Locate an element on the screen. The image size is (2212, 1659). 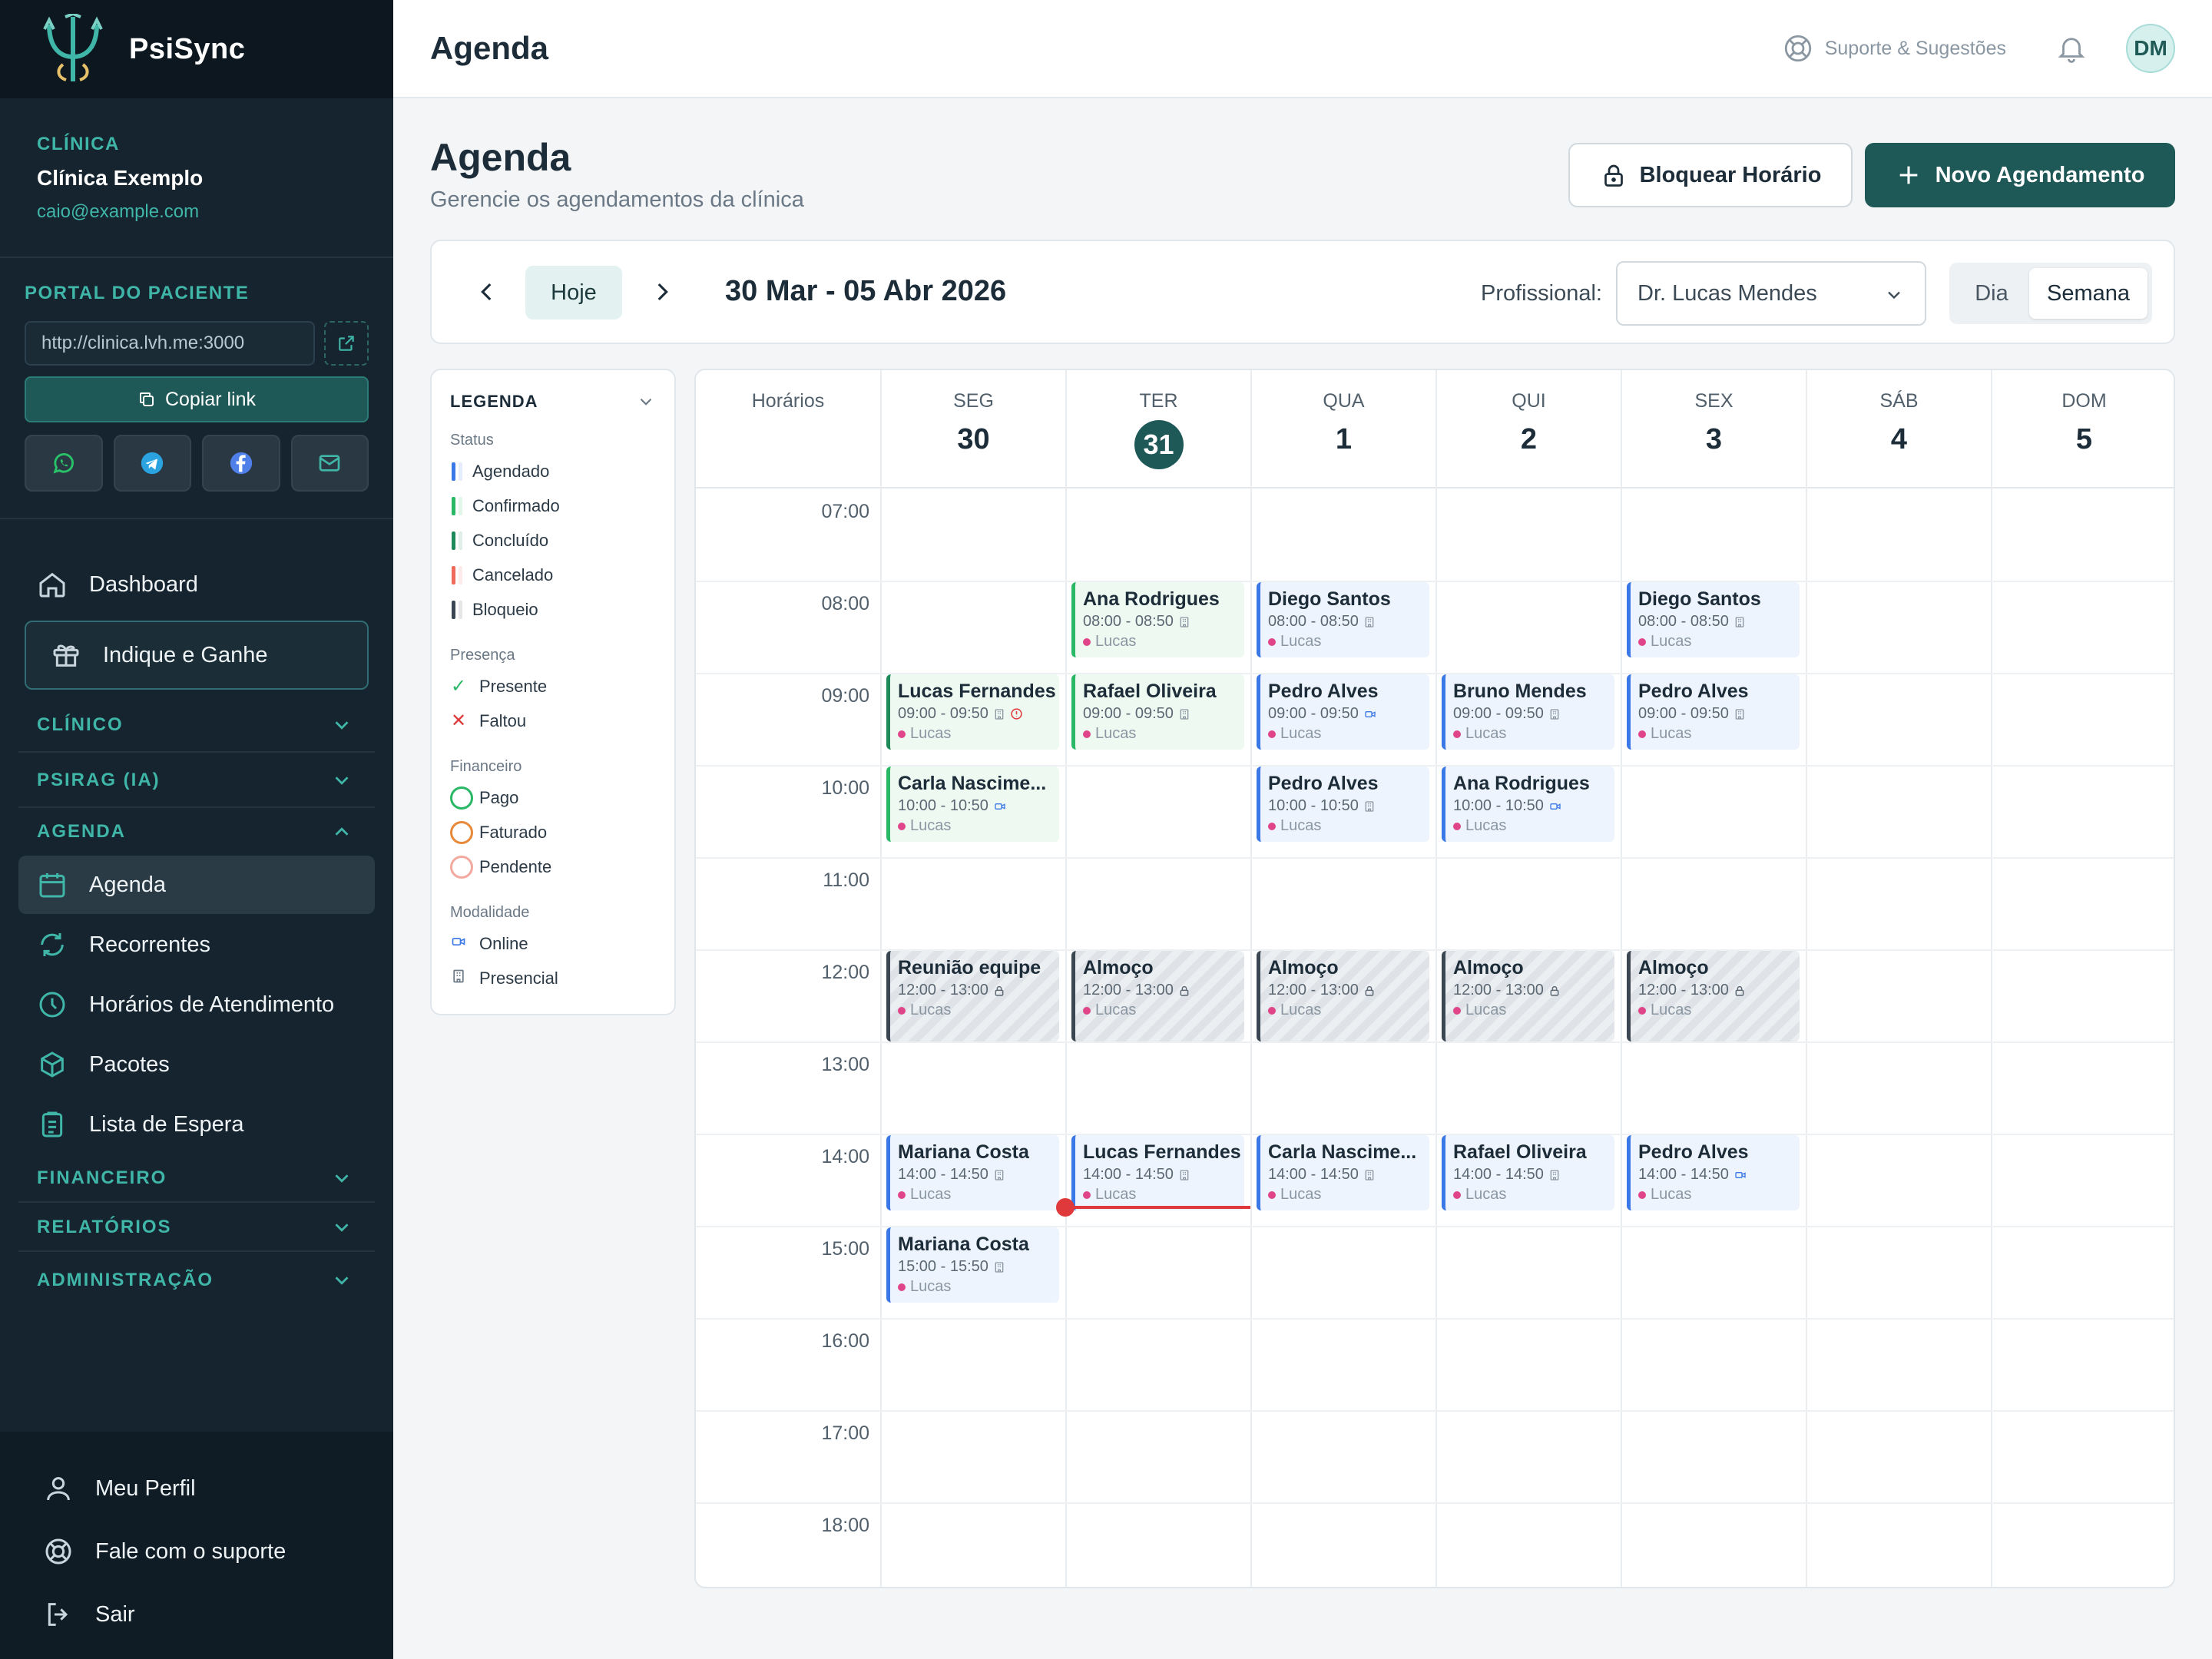
nav-invite-label: Indique e Ganhe is located at coordinates (185, 655).